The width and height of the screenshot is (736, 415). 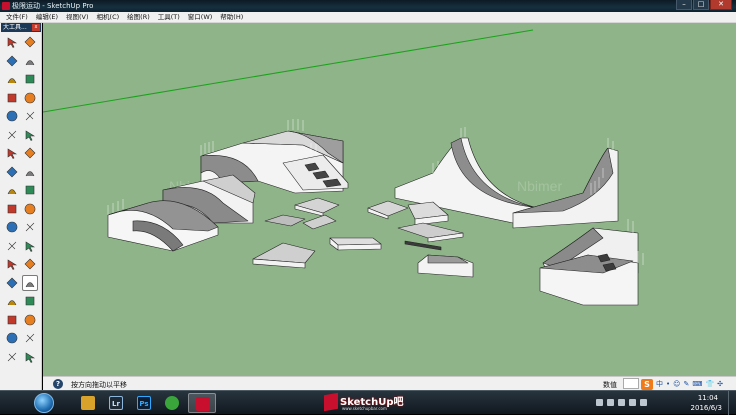 What do you see at coordinates (12, 172) in the screenshot?
I see `move-tool` at bounding box center [12, 172].